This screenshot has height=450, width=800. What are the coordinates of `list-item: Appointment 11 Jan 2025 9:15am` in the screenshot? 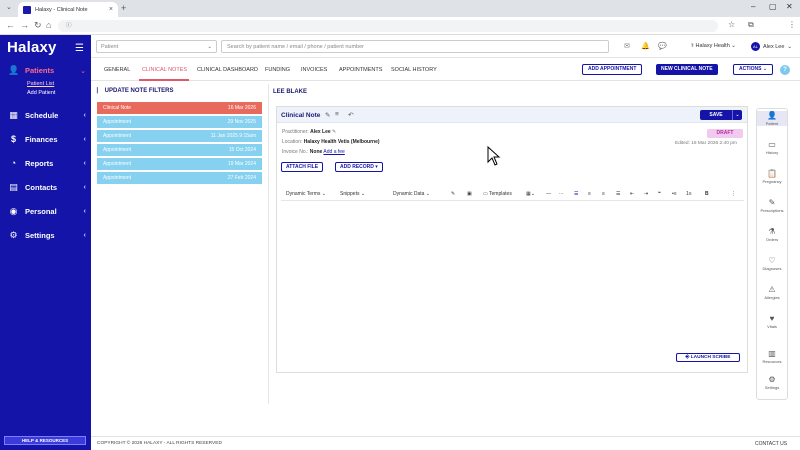 It's located at (179, 136).